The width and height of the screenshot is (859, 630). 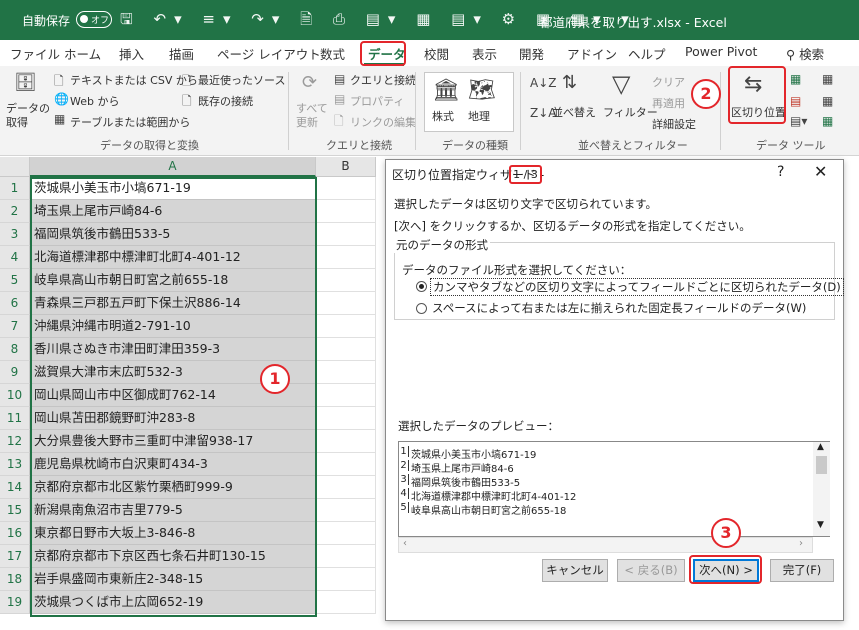 I want to click on close-button: ✕, so click(x=820, y=171).